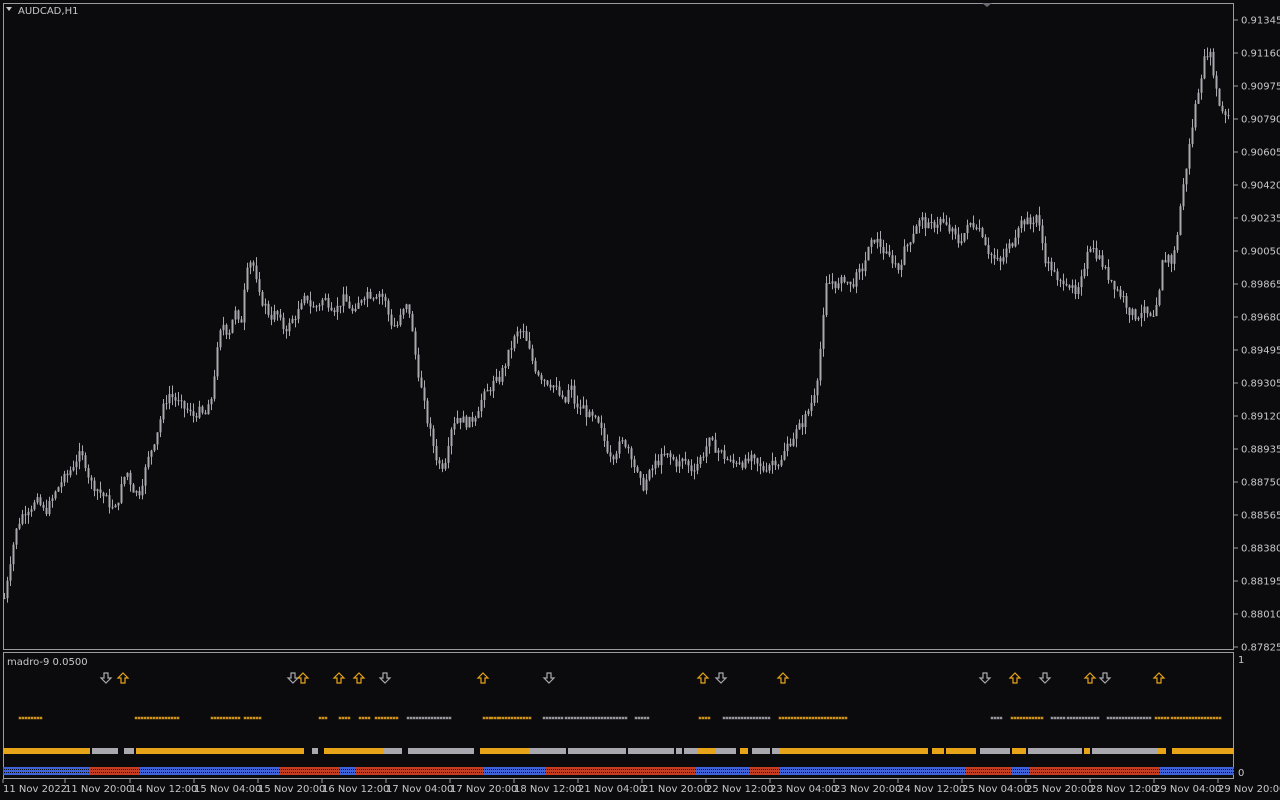 The width and height of the screenshot is (1280, 800). Describe the element at coordinates (1260, 186) in the screenshot. I see `y-tick-label: 0.90420` at that location.